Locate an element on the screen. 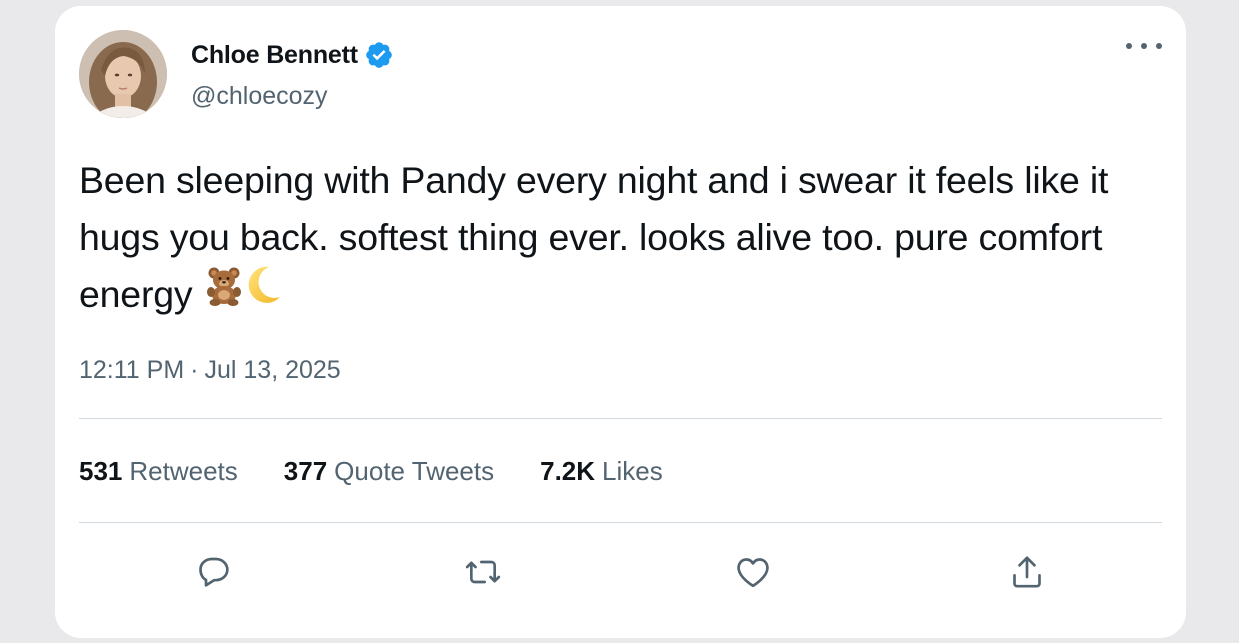 Image resolution: width=1239 pixels, height=643 pixels. crescent-moon-emoji-icon is located at coordinates (264, 293).